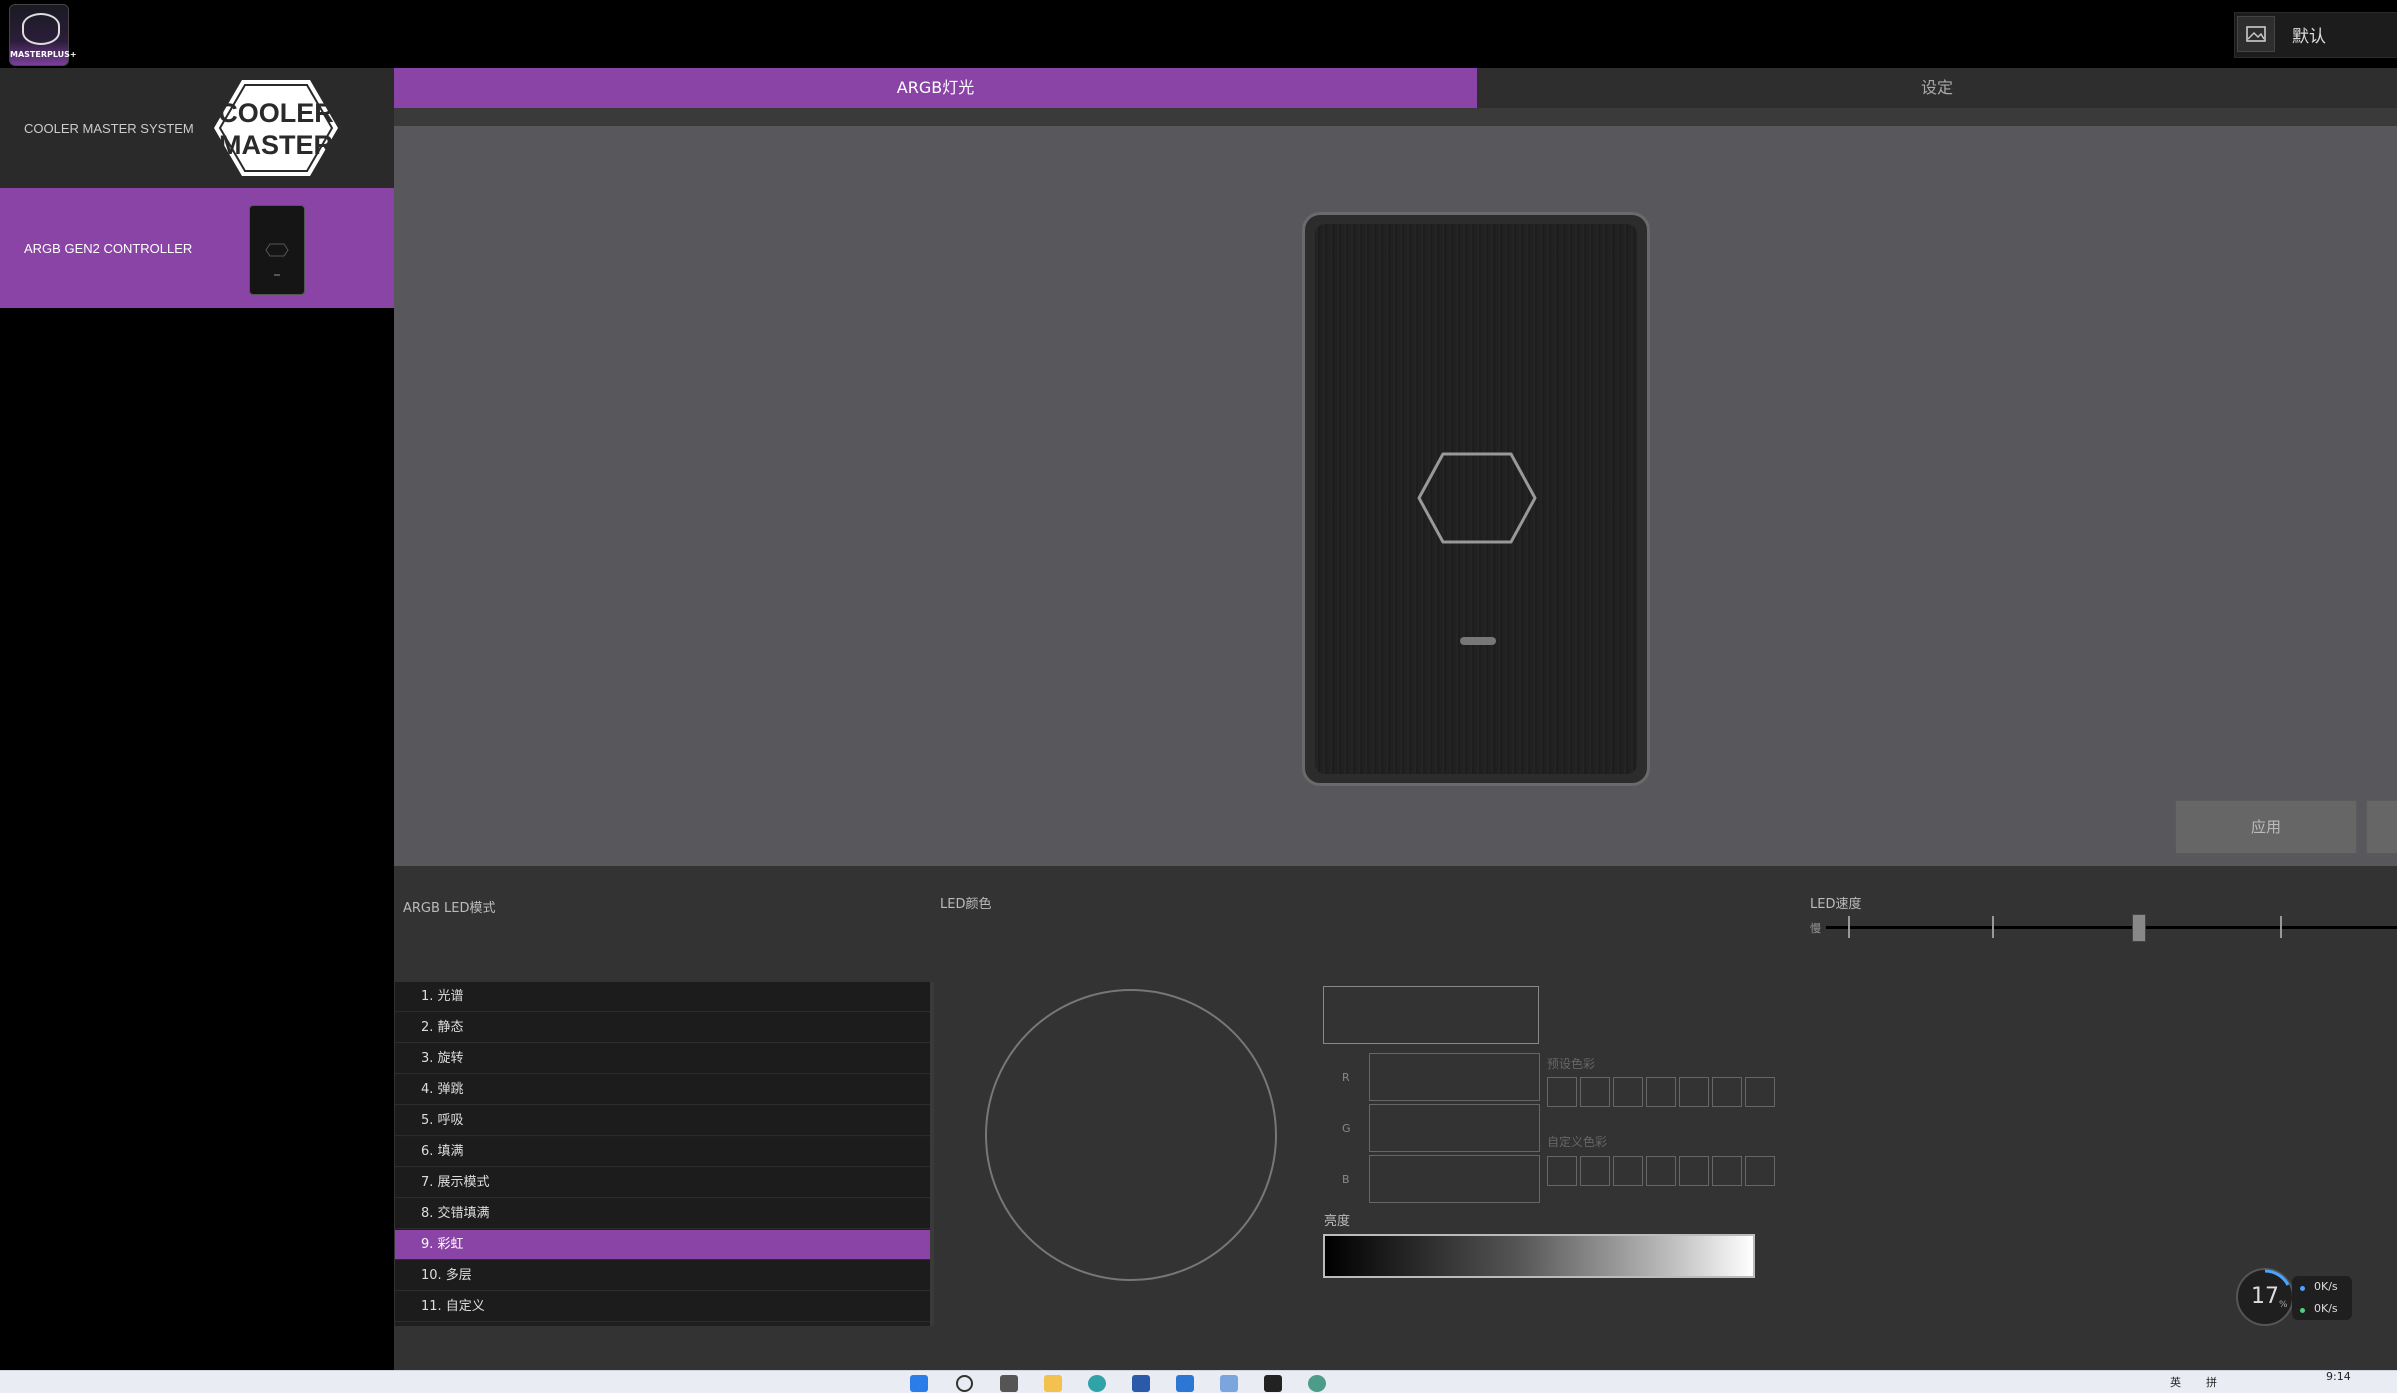 This screenshot has height=1393, width=2397. Describe the element at coordinates (2266, 827) in the screenshot. I see `apply-button: 应用` at that location.